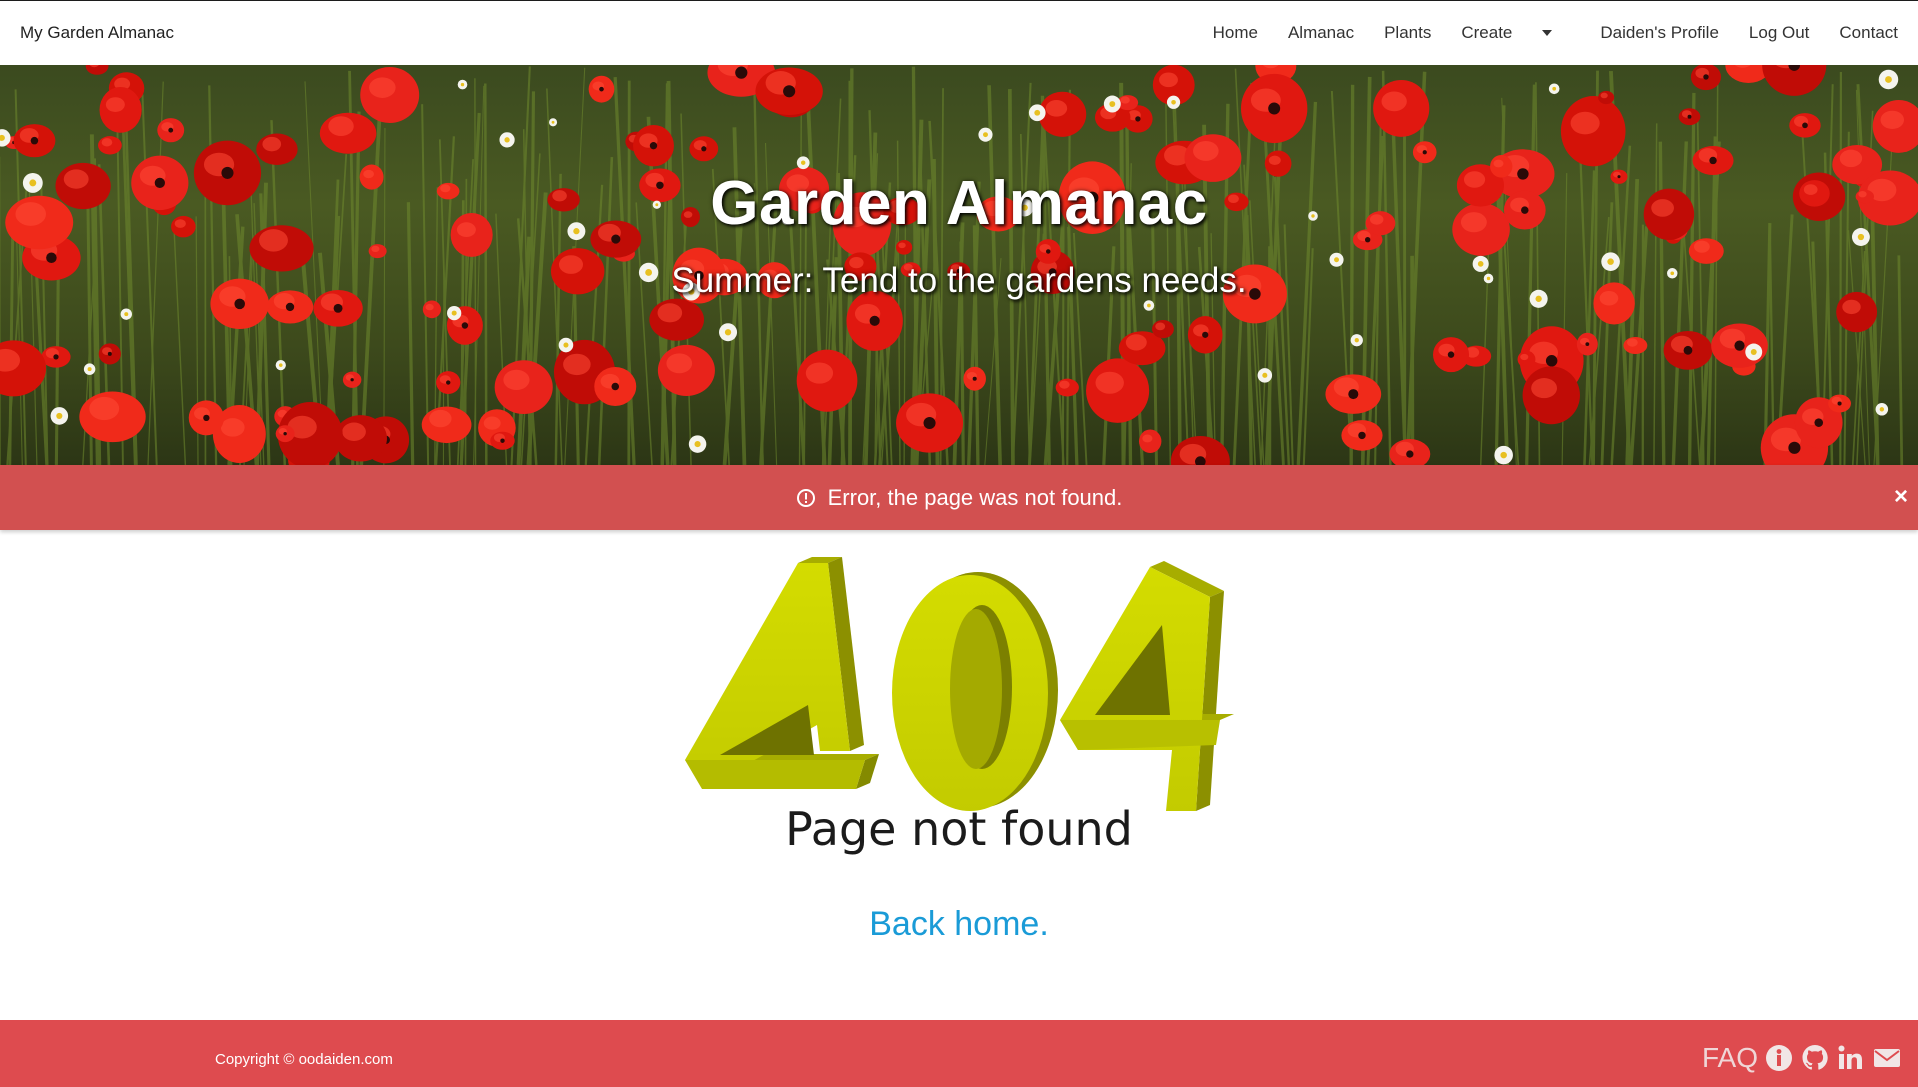 The width and height of the screenshot is (1918, 1087). Describe the element at coordinates (1851, 1058) in the screenshot. I see `linkedin-icon` at that location.